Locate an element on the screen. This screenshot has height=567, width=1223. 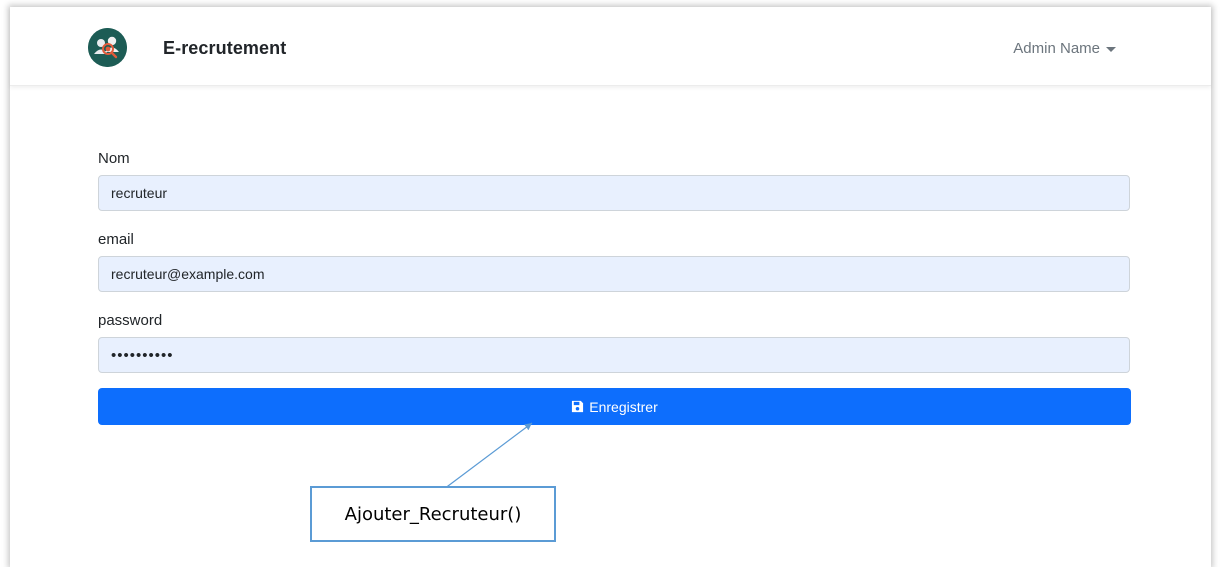
user-menu-dropdown: Admin Name is located at coordinates (1064, 48).